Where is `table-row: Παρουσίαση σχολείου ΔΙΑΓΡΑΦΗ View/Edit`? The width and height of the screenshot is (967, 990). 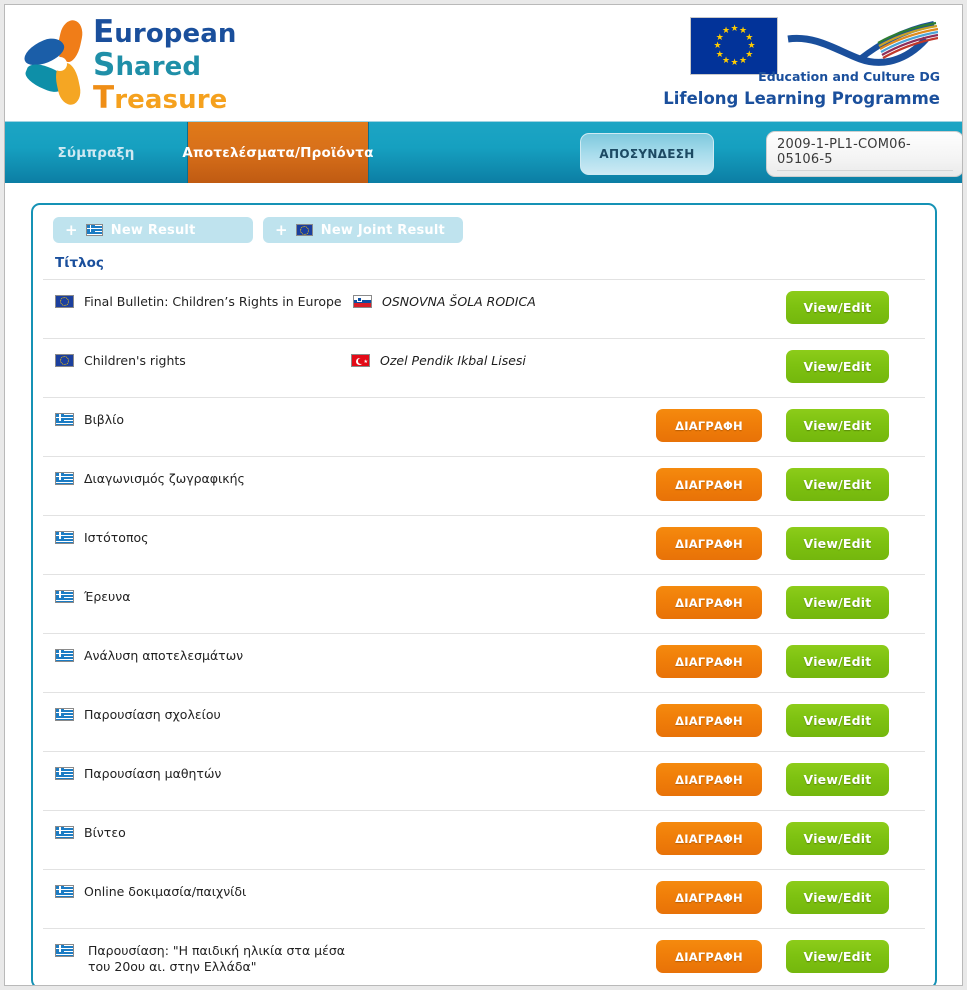 table-row: Παρουσίαση σχολείου ΔΙΑΓΡΑΦΗ View/Edit is located at coordinates (484, 721).